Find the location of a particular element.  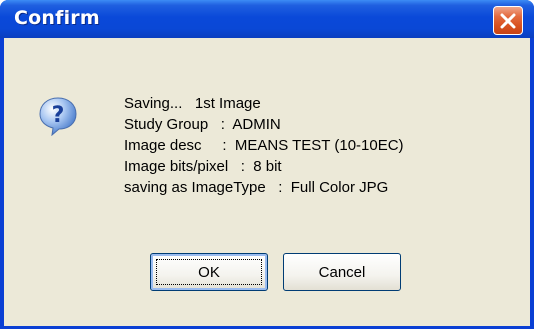

message-line-study-group: Study Group : ADMIN is located at coordinates (202, 124).